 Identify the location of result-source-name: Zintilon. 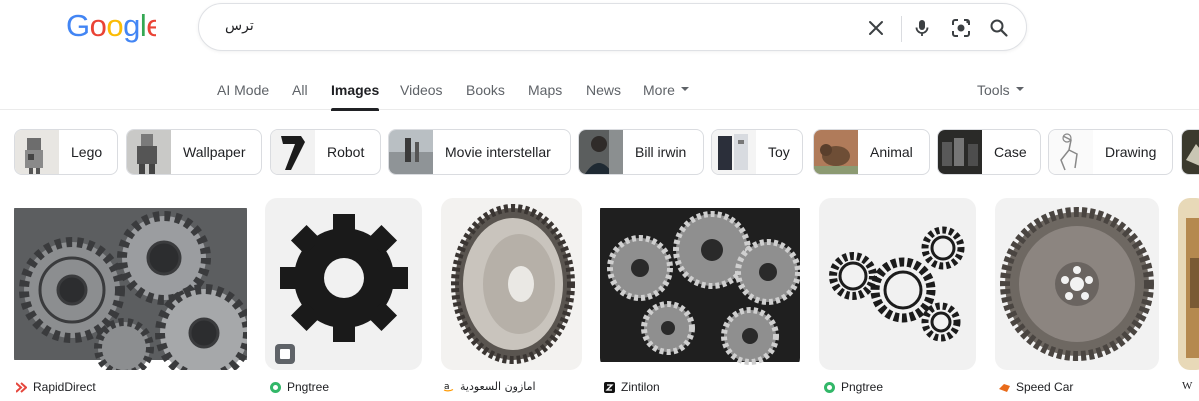
(640, 387).